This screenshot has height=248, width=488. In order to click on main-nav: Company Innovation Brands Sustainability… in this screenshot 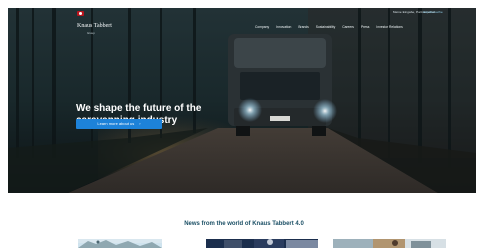, I will do `click(329, 29)`.